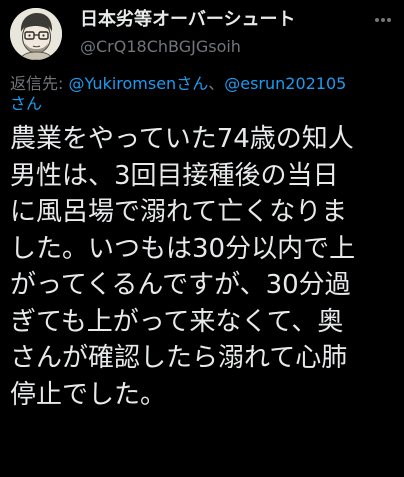 This screenshot has width=404, height=477. I want to click on avatar, so click(36, 34).